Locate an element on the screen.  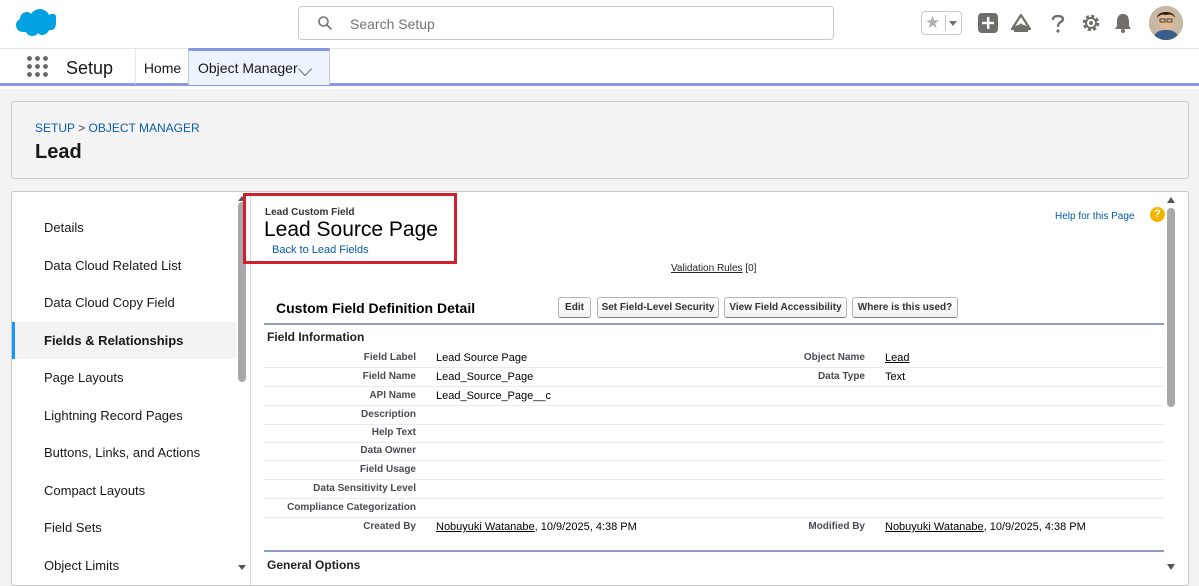
tab-object-manager: Object Manager is located at coordinates (259, 66).